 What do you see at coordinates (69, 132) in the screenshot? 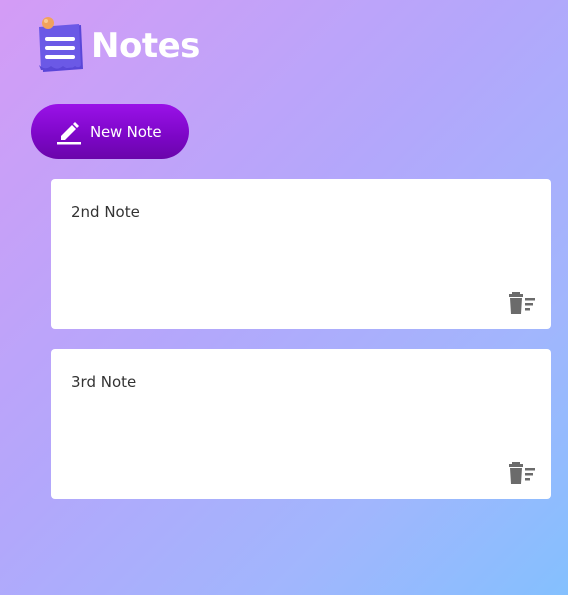
I see `pencil-icon` at bounding box center [69, 132].